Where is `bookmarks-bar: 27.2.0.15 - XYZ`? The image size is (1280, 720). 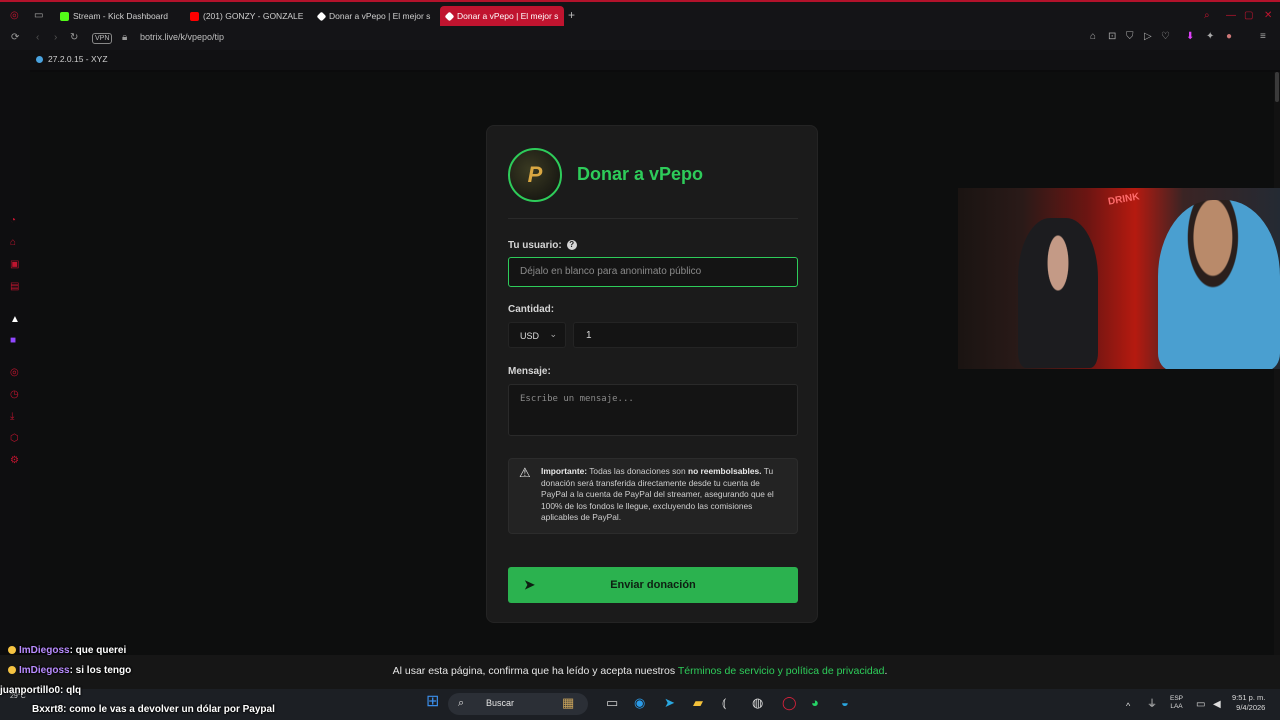 bookmarks-bar: 27.2.0.15 - XYZ is located at coordinates (640, 60).